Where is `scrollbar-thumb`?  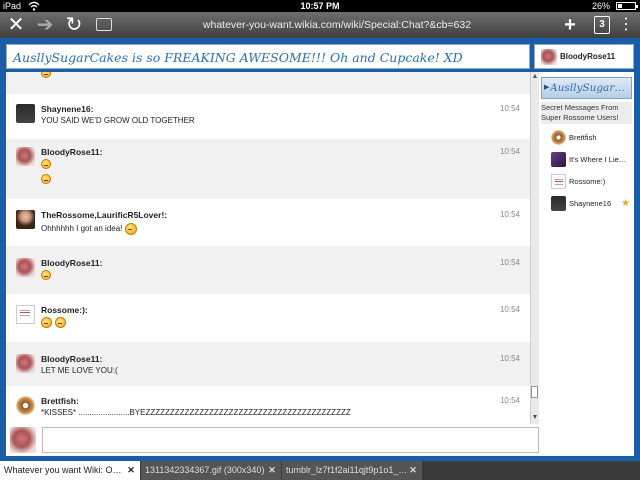
scrollbar-thumb is located at coordinates (534, 392).